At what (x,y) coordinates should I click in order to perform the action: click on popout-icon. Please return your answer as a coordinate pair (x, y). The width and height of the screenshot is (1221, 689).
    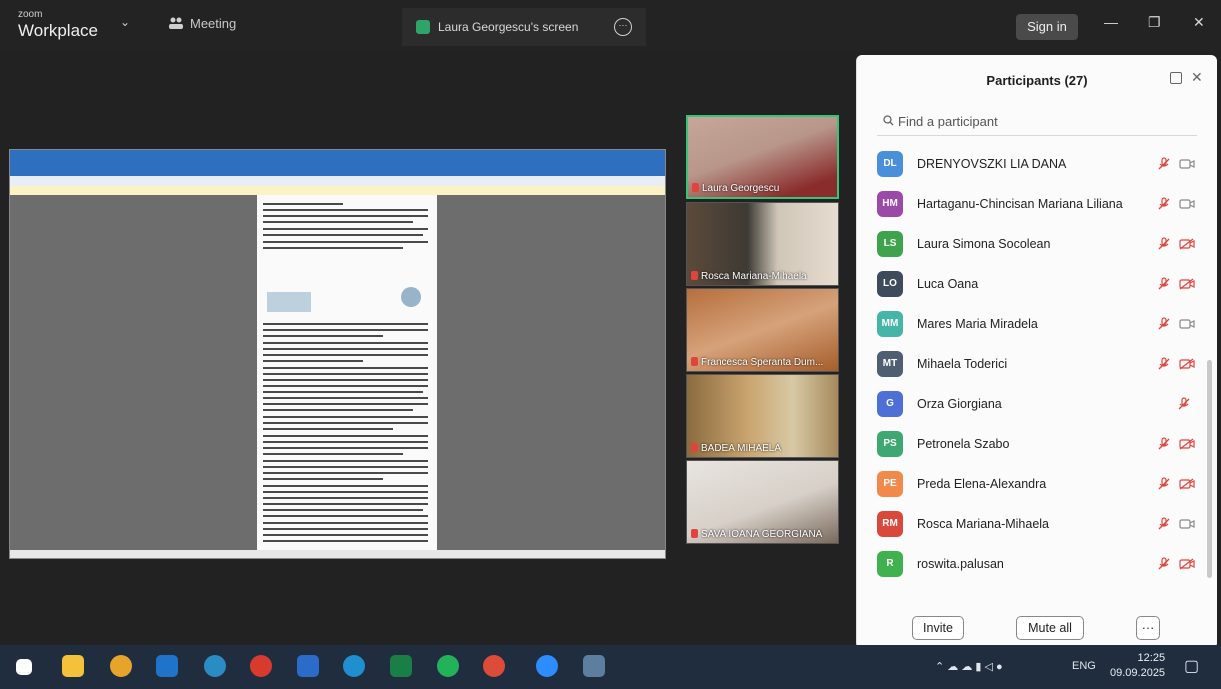
    Looking at the image, I should click on (1176, 78).